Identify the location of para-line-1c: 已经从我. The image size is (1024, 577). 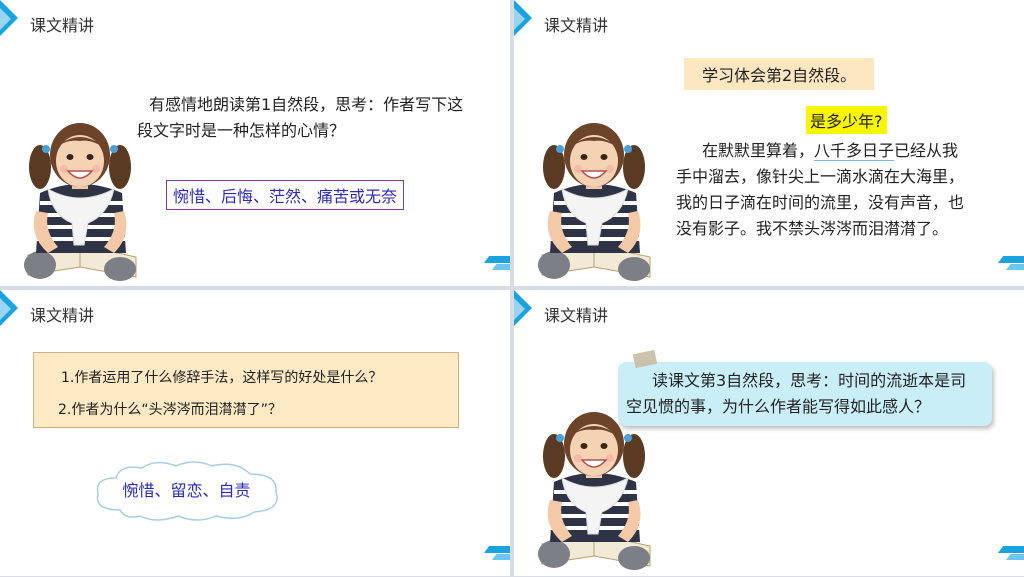
(926, 150).